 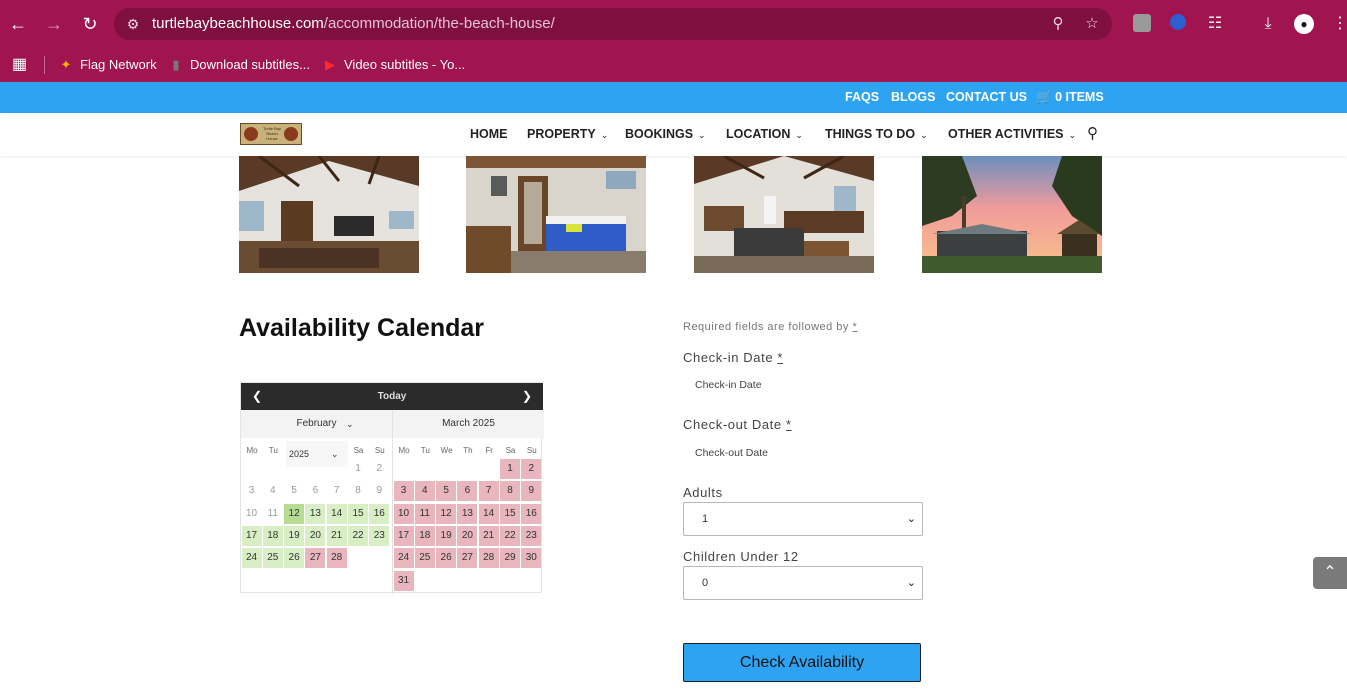 I want to click on download-icon: ⤓, so click(x=1268, y=24).